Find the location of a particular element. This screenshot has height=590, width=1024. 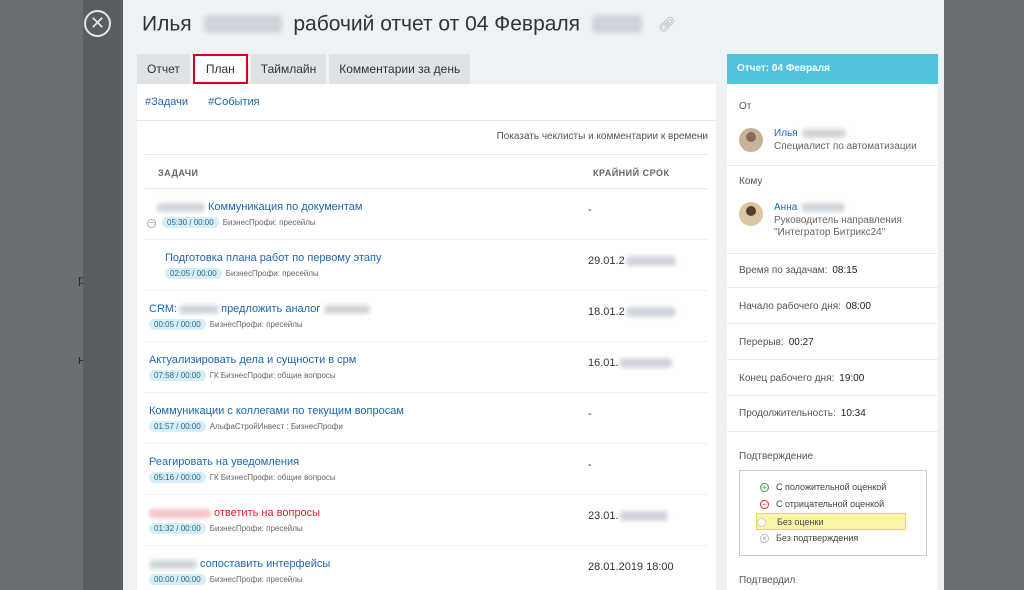

task-link-overdue: ответить на вопросы is located at coordinates (234, 513).